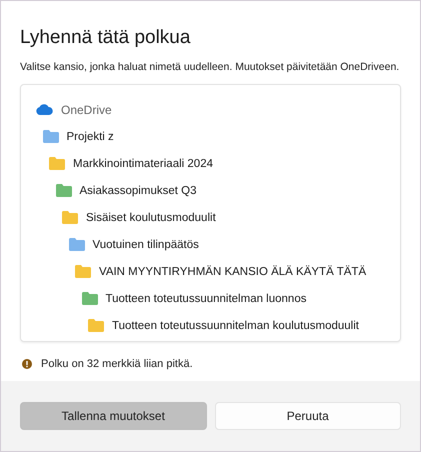 This screenshot has width=421, height=452. I want to click on dialog-description: Valitse kansio, jonka haluat nimetä uudelleen. Muutokset päivitetään OneDriveen., so click(210, 67).